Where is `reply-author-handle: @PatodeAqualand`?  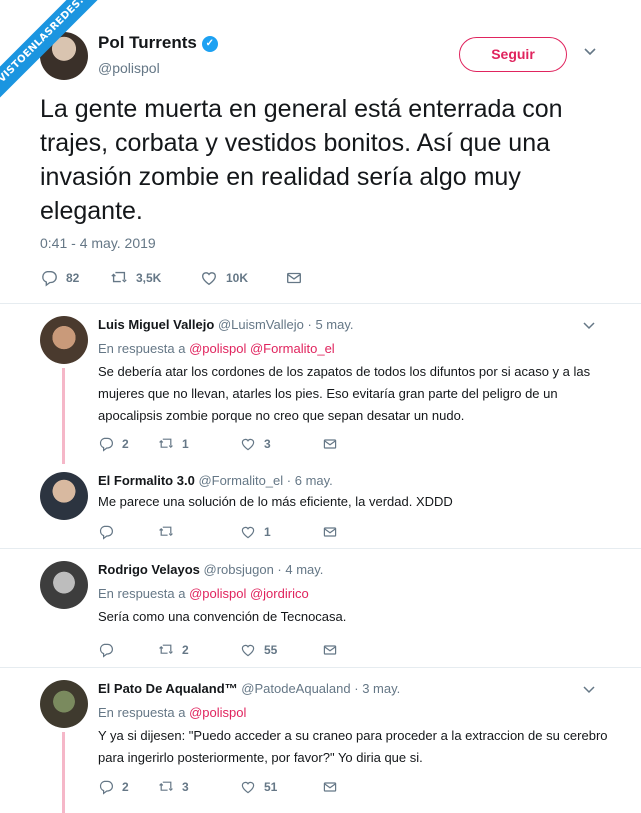 reply-author-handle: @PatodeAqualand is located at coordinates (295, 688).